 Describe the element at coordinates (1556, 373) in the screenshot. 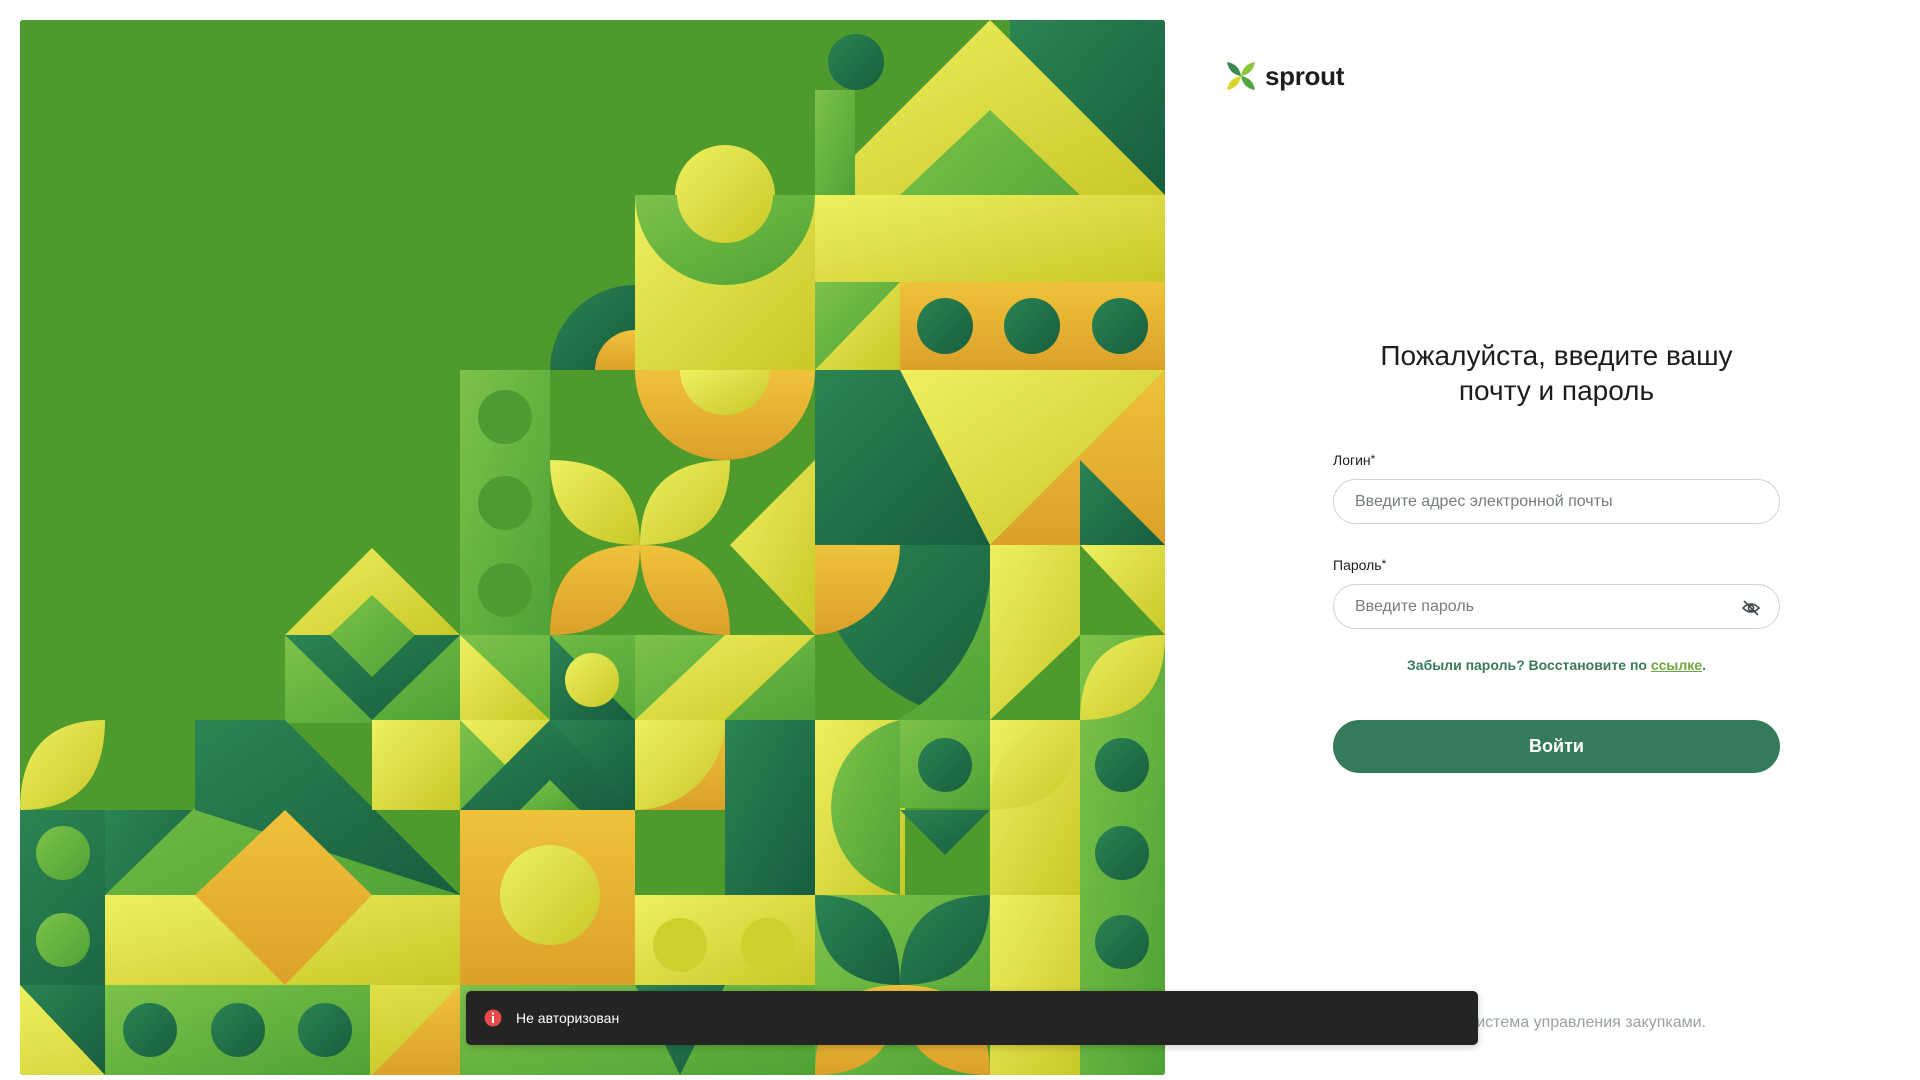

I see `form-title: Пожалуйста, введите вашу почту и пароль` at that location.